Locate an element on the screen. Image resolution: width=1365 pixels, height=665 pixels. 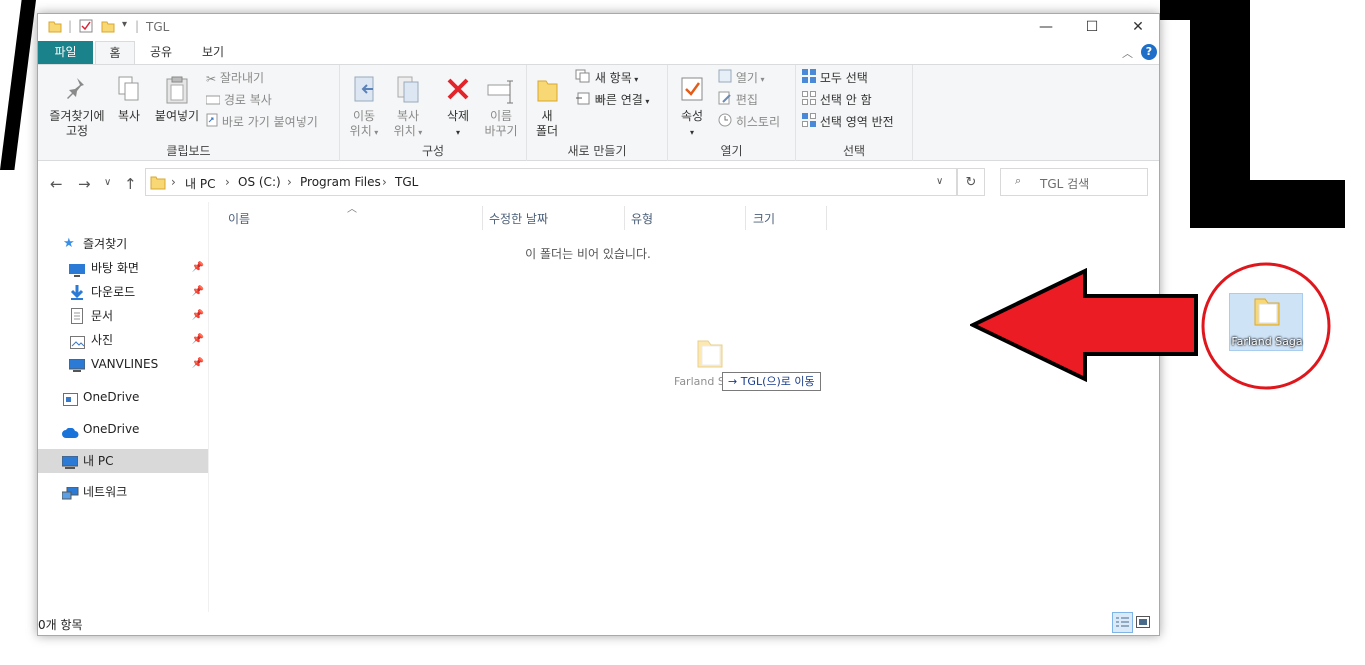
easy-access-icon is located at coordinates (583, 100).